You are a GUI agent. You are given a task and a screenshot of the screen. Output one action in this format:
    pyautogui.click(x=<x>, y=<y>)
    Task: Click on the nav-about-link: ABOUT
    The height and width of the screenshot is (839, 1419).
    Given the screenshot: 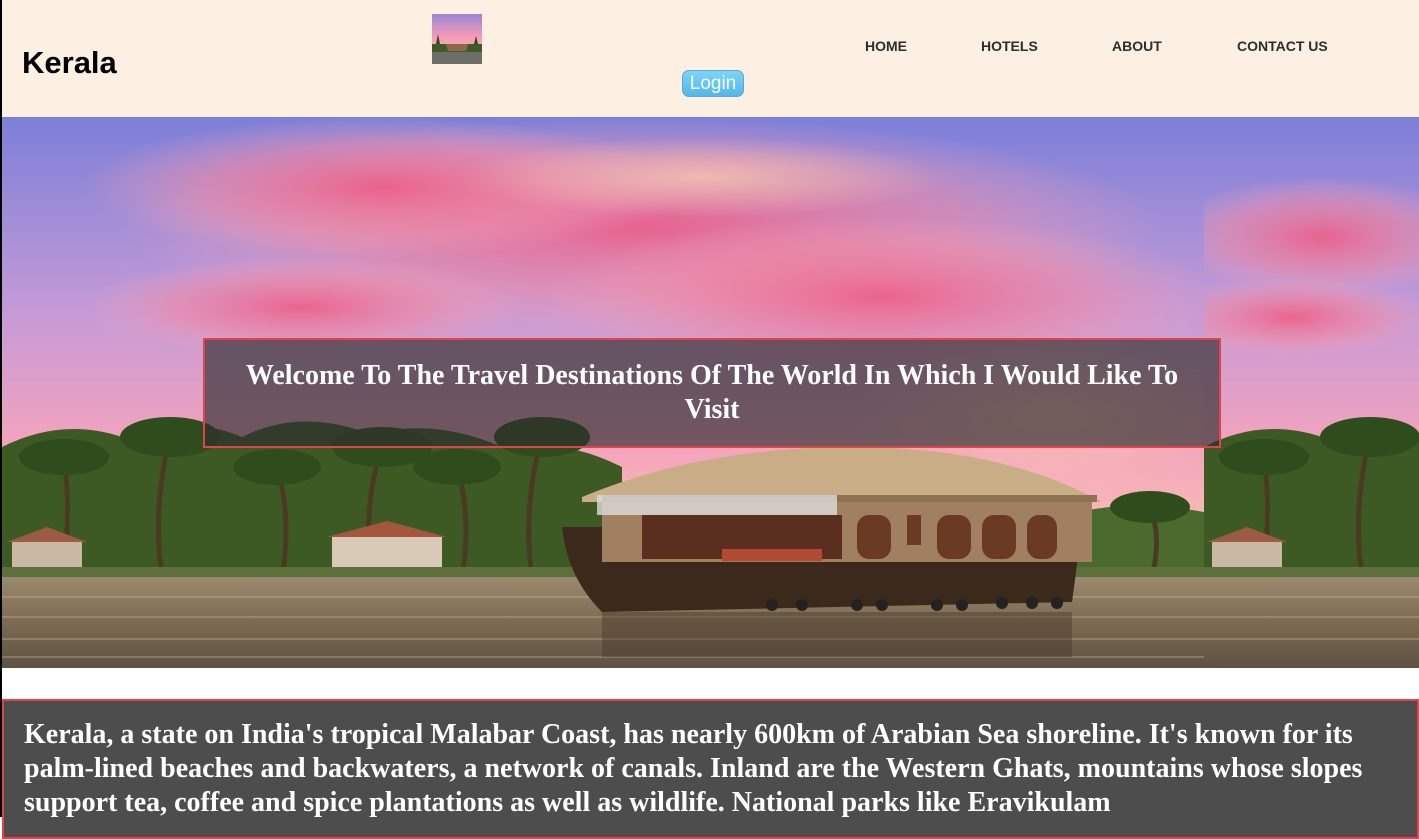 What is the action you would take?
    pyautogui.click(x=1137, y=46)
    